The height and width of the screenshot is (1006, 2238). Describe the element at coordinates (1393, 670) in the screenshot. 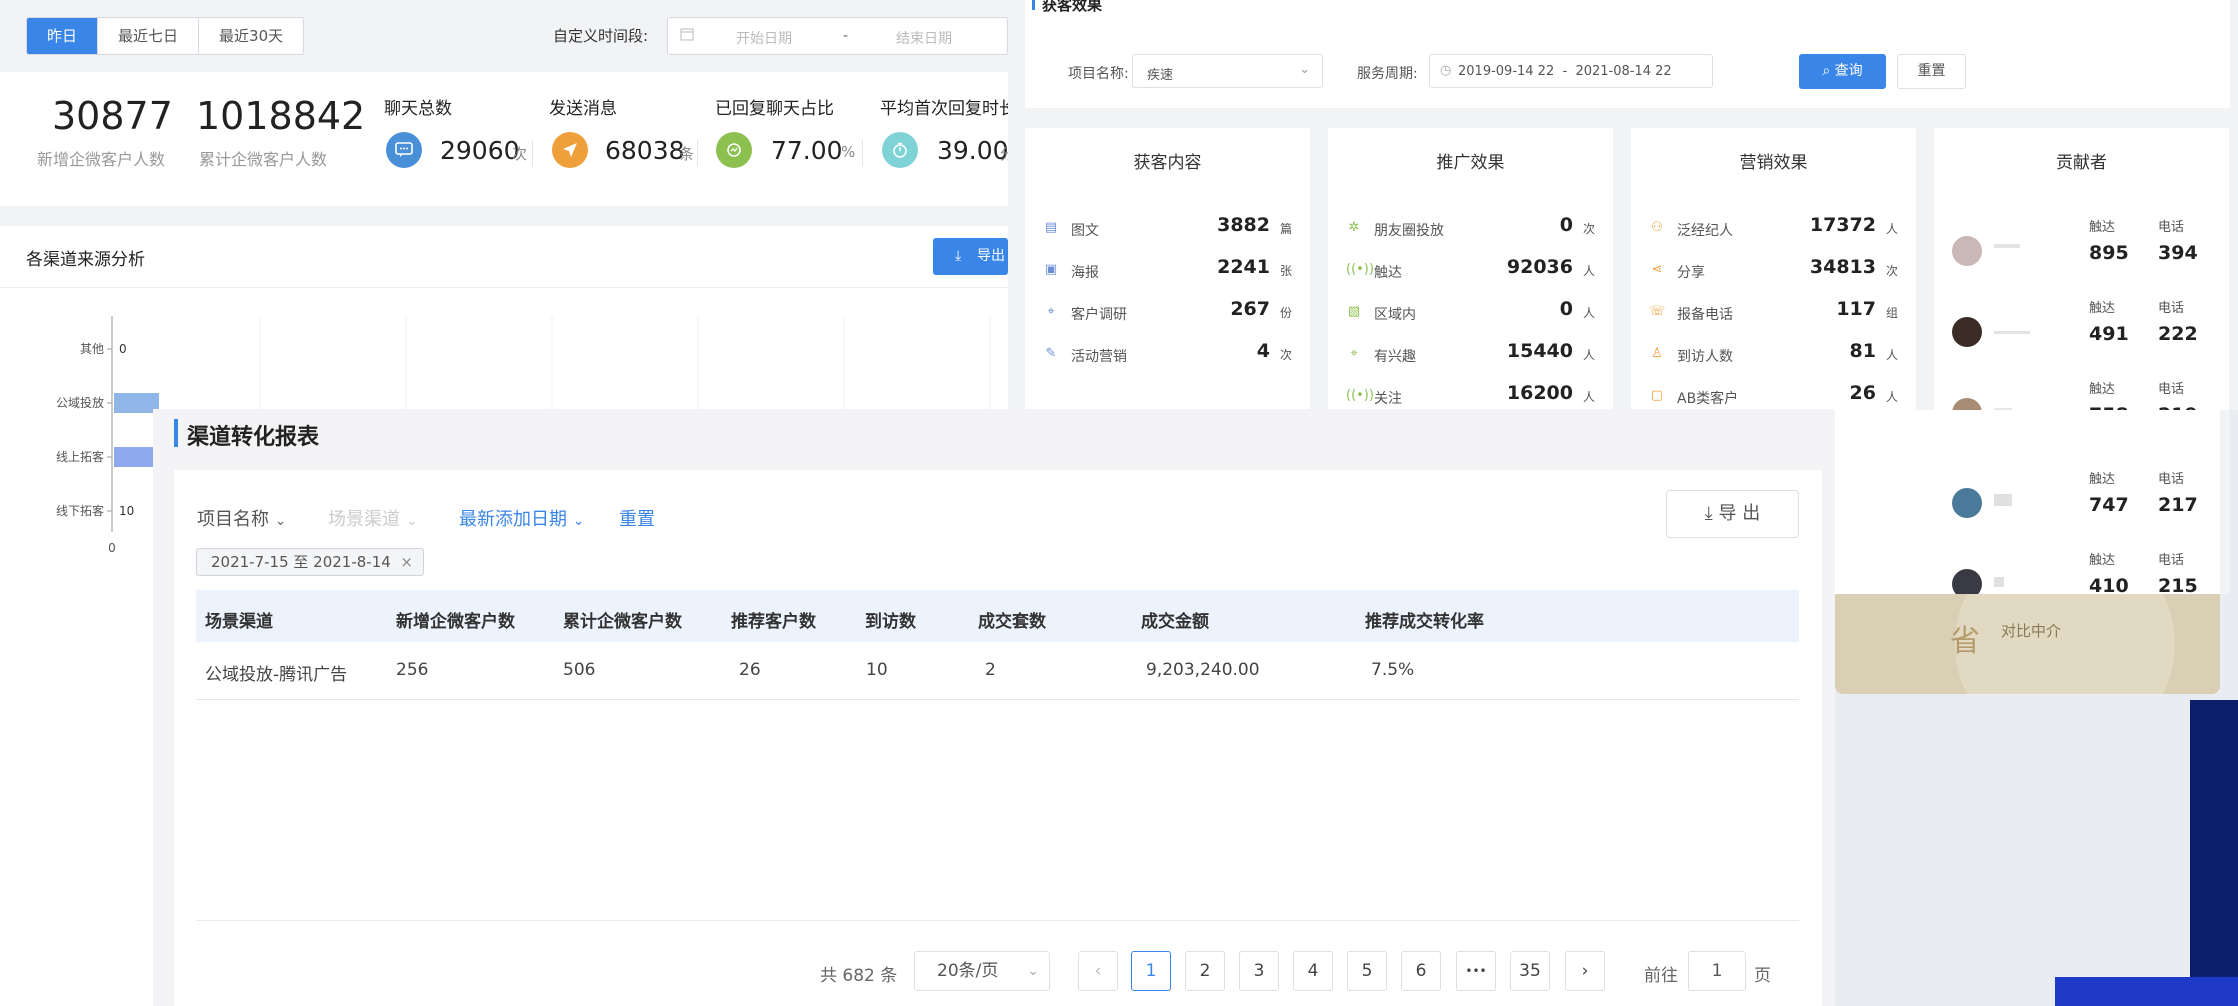

I see `table-cell: 7.5%` at that location.